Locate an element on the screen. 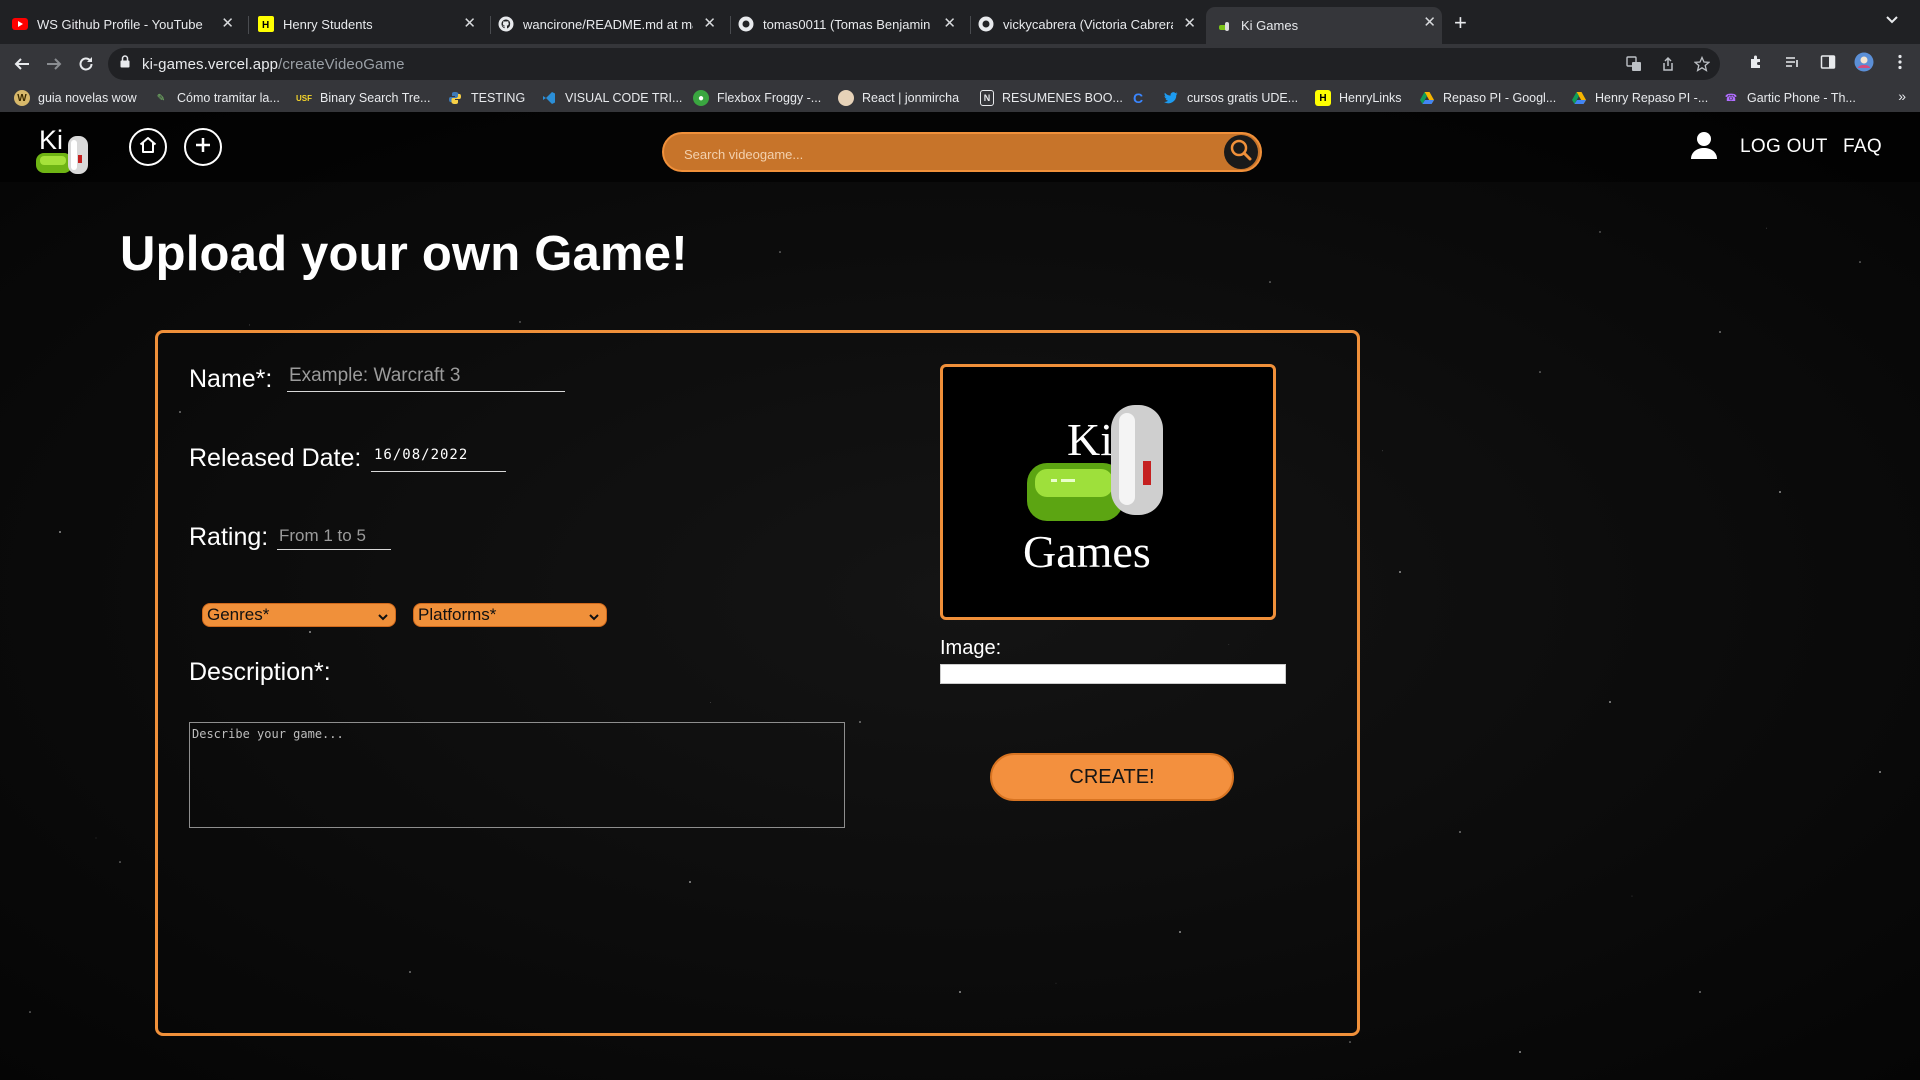 The width and height of the screenshot is (1920, 1080). extensions-puzzle-icon is located at coordinates (1756, 62).